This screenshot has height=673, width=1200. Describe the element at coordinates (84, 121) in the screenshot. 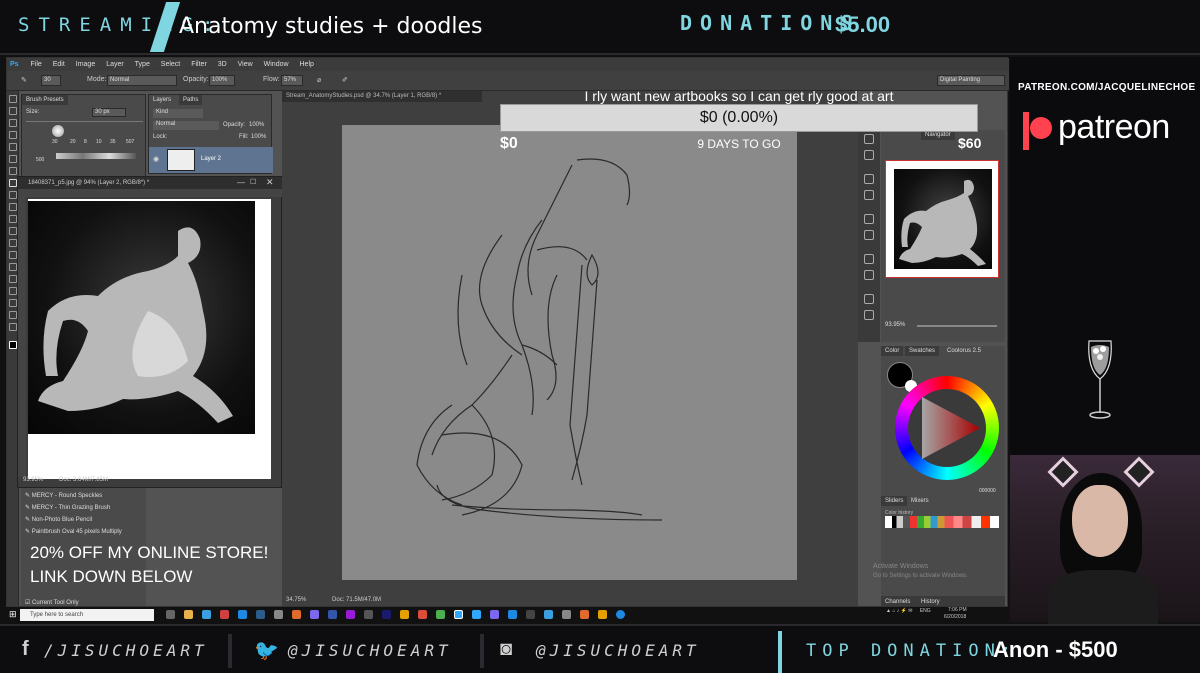

I see `size-slider` at that location.